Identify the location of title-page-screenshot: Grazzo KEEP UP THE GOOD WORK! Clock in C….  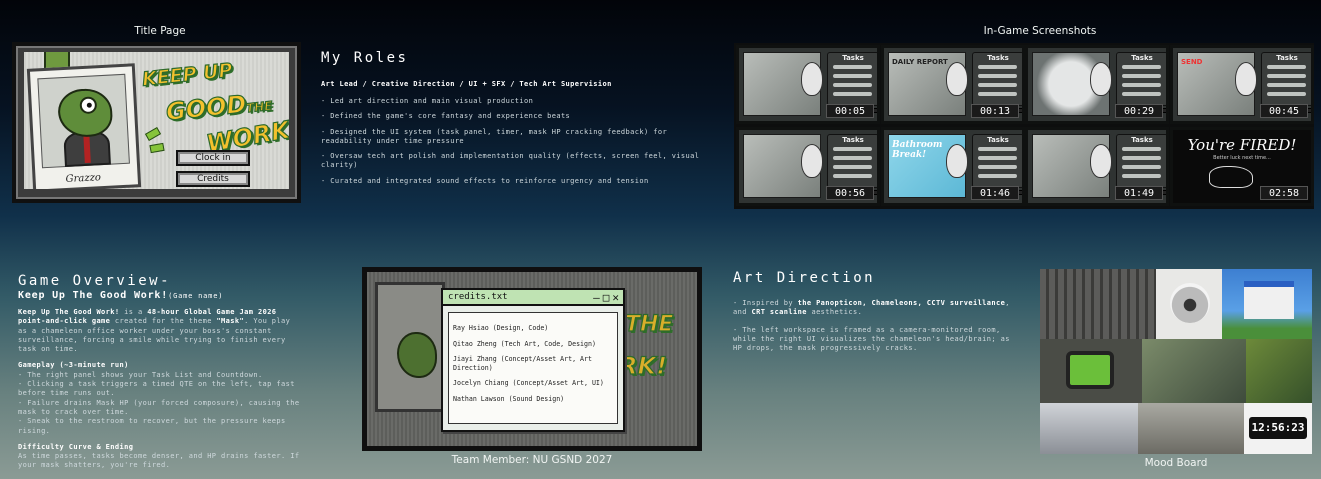
(156, 122).